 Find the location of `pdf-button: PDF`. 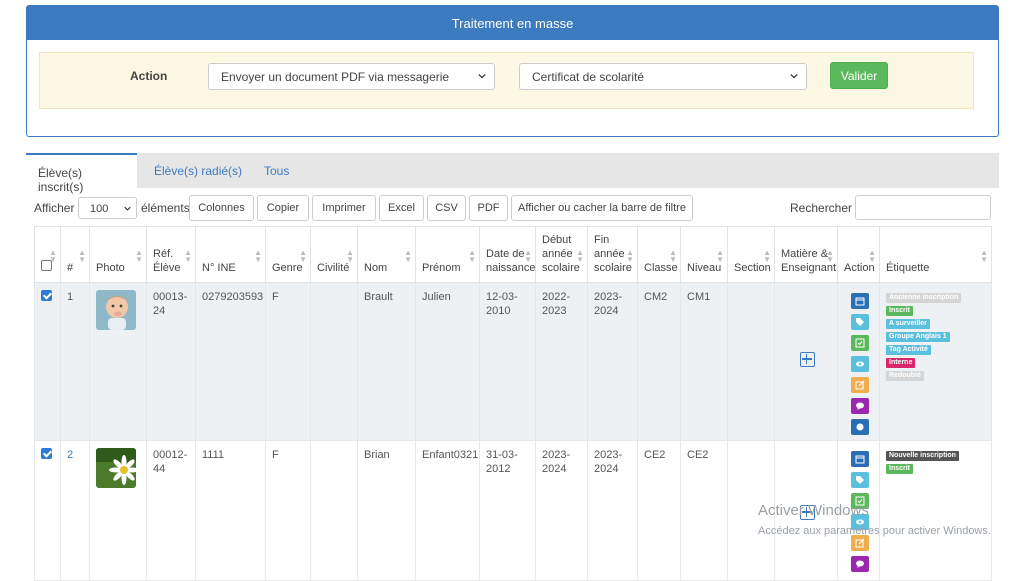

pdf-button: PDF is located at coordinates (488, 208).